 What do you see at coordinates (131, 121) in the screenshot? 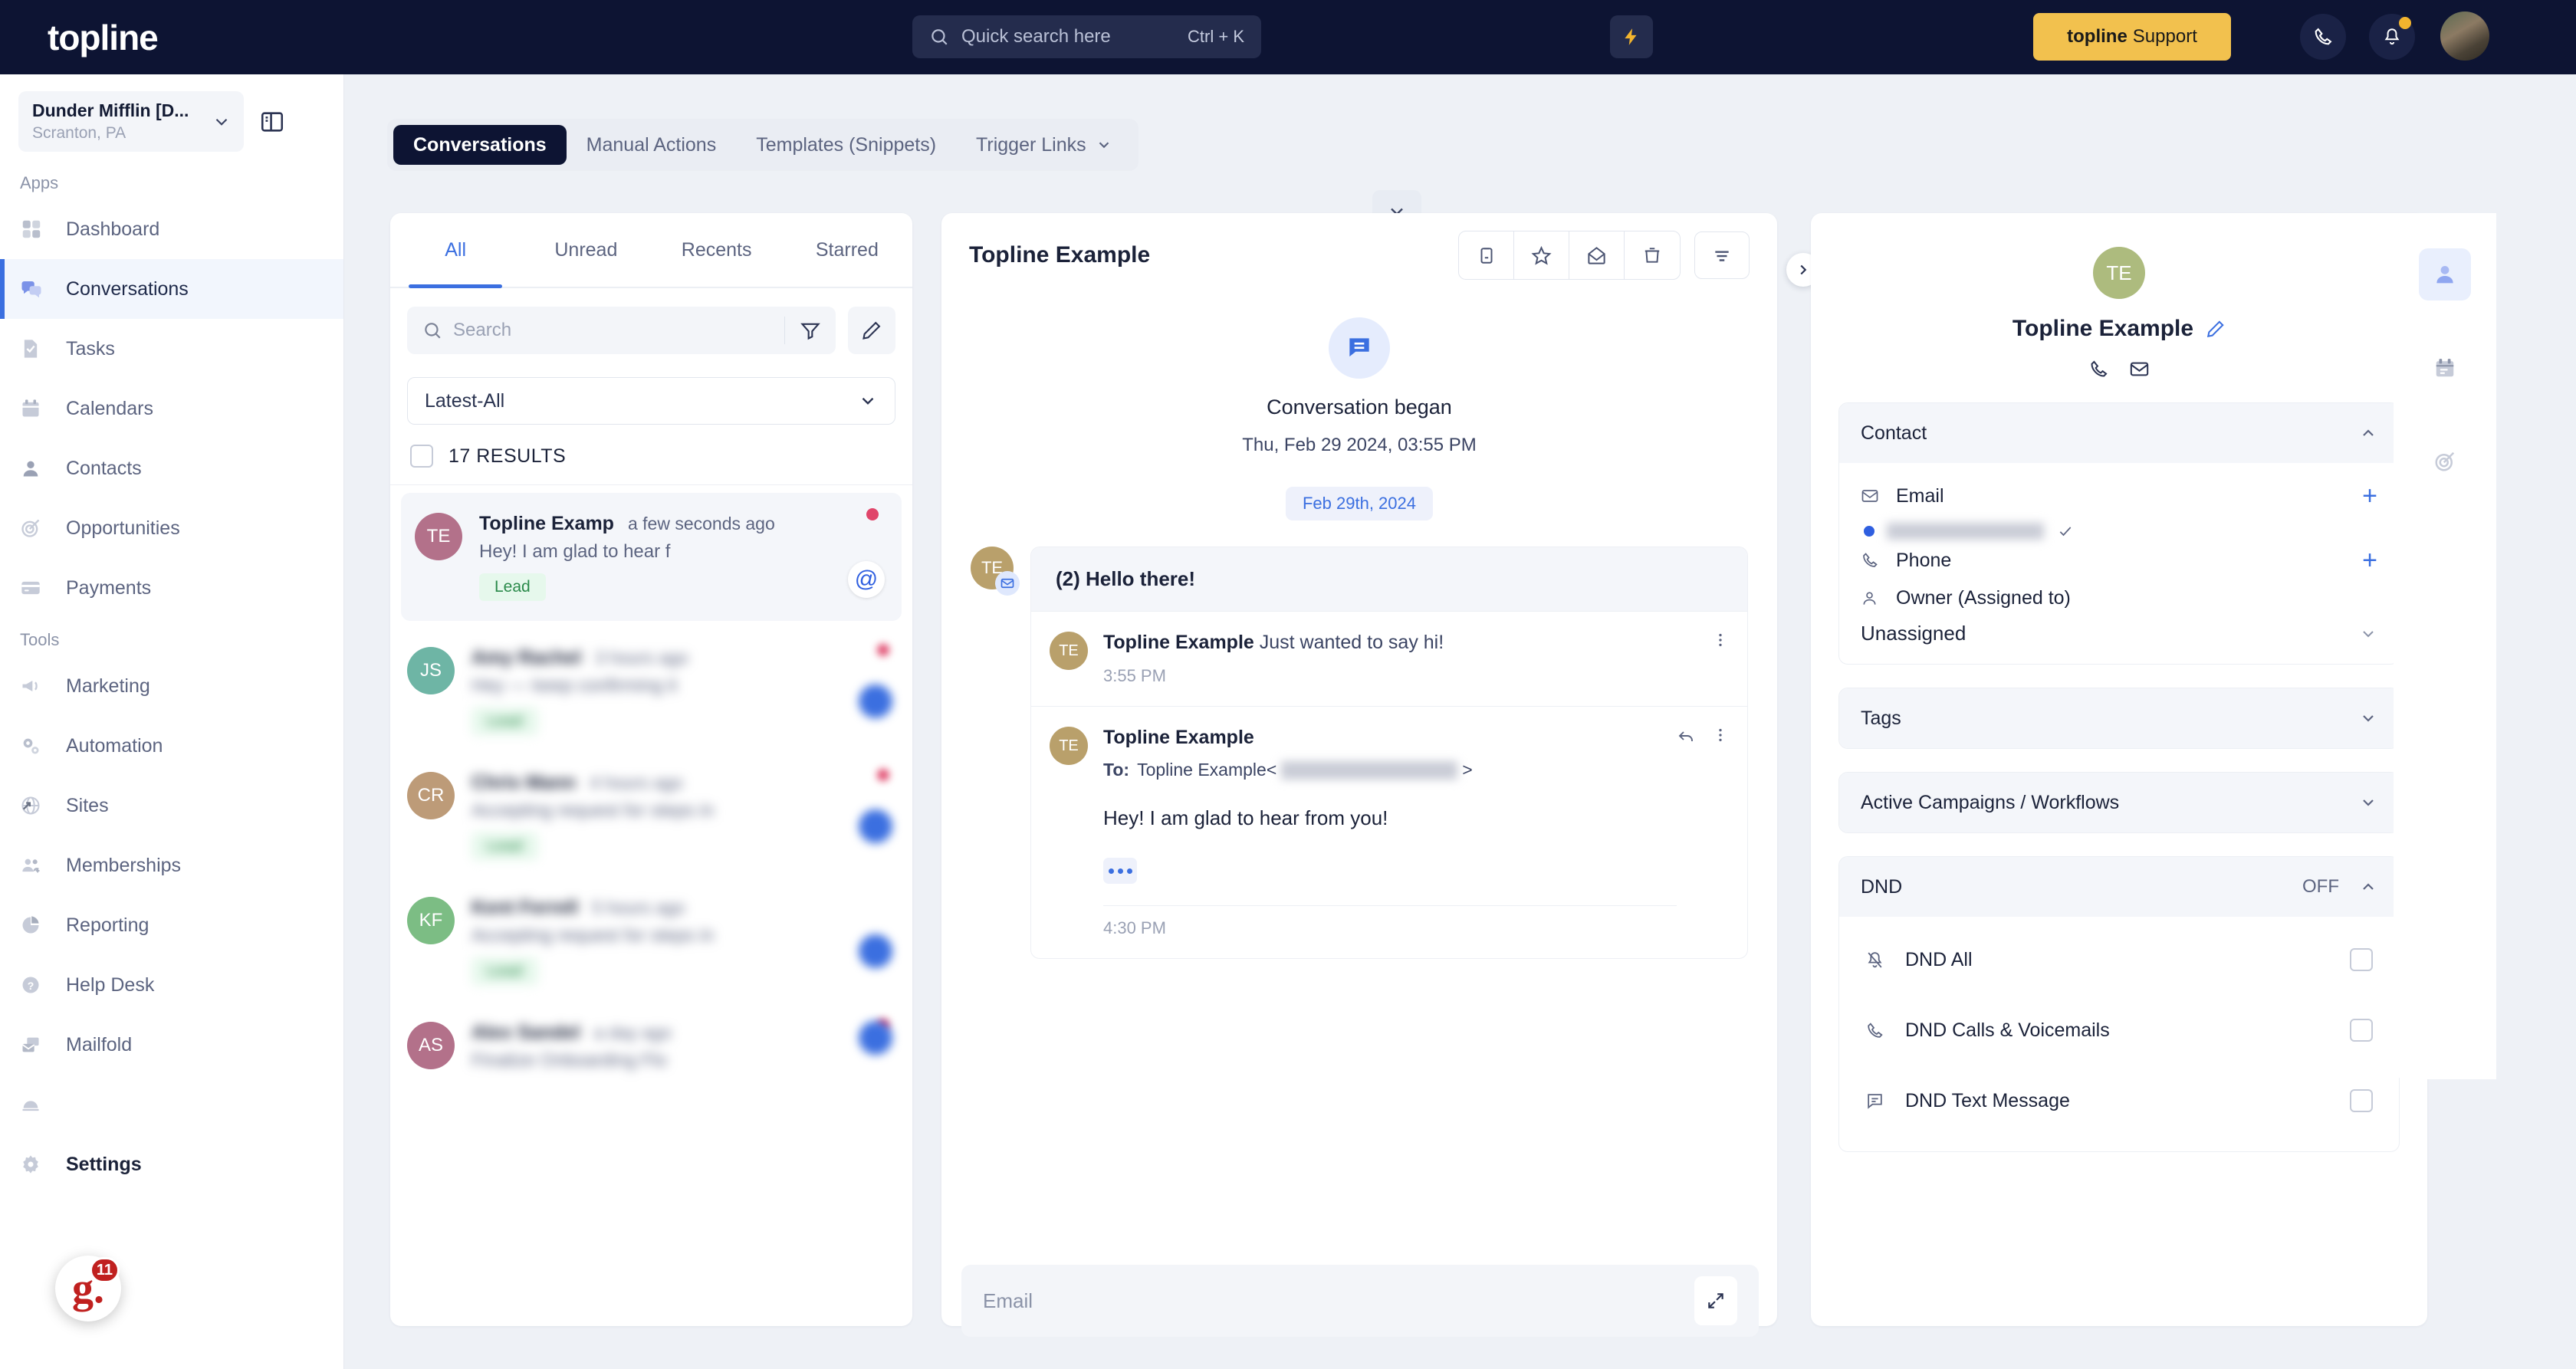
I see `location-selector: Dunder Mifflin [D... Scranton, PA` at bounding box center [131, 121].